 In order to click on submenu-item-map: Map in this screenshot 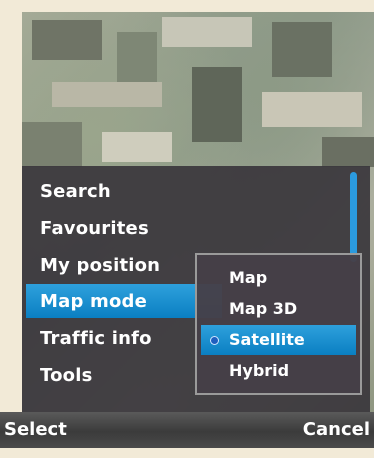, I will do `click(248, 278)`.